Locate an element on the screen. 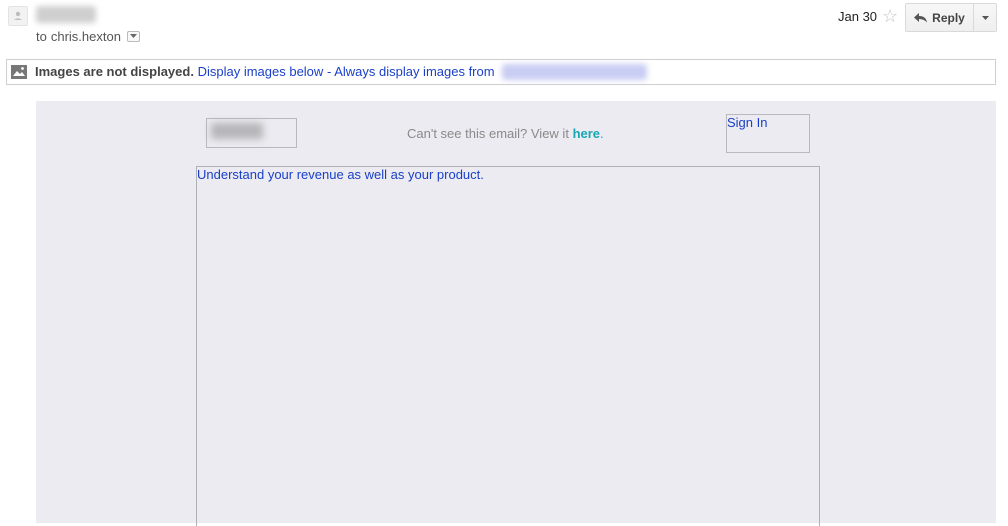 This screenshot has height=526, width=1008. view-online-line: Can't see this email? View it here. is located at coordinates (505, 133).